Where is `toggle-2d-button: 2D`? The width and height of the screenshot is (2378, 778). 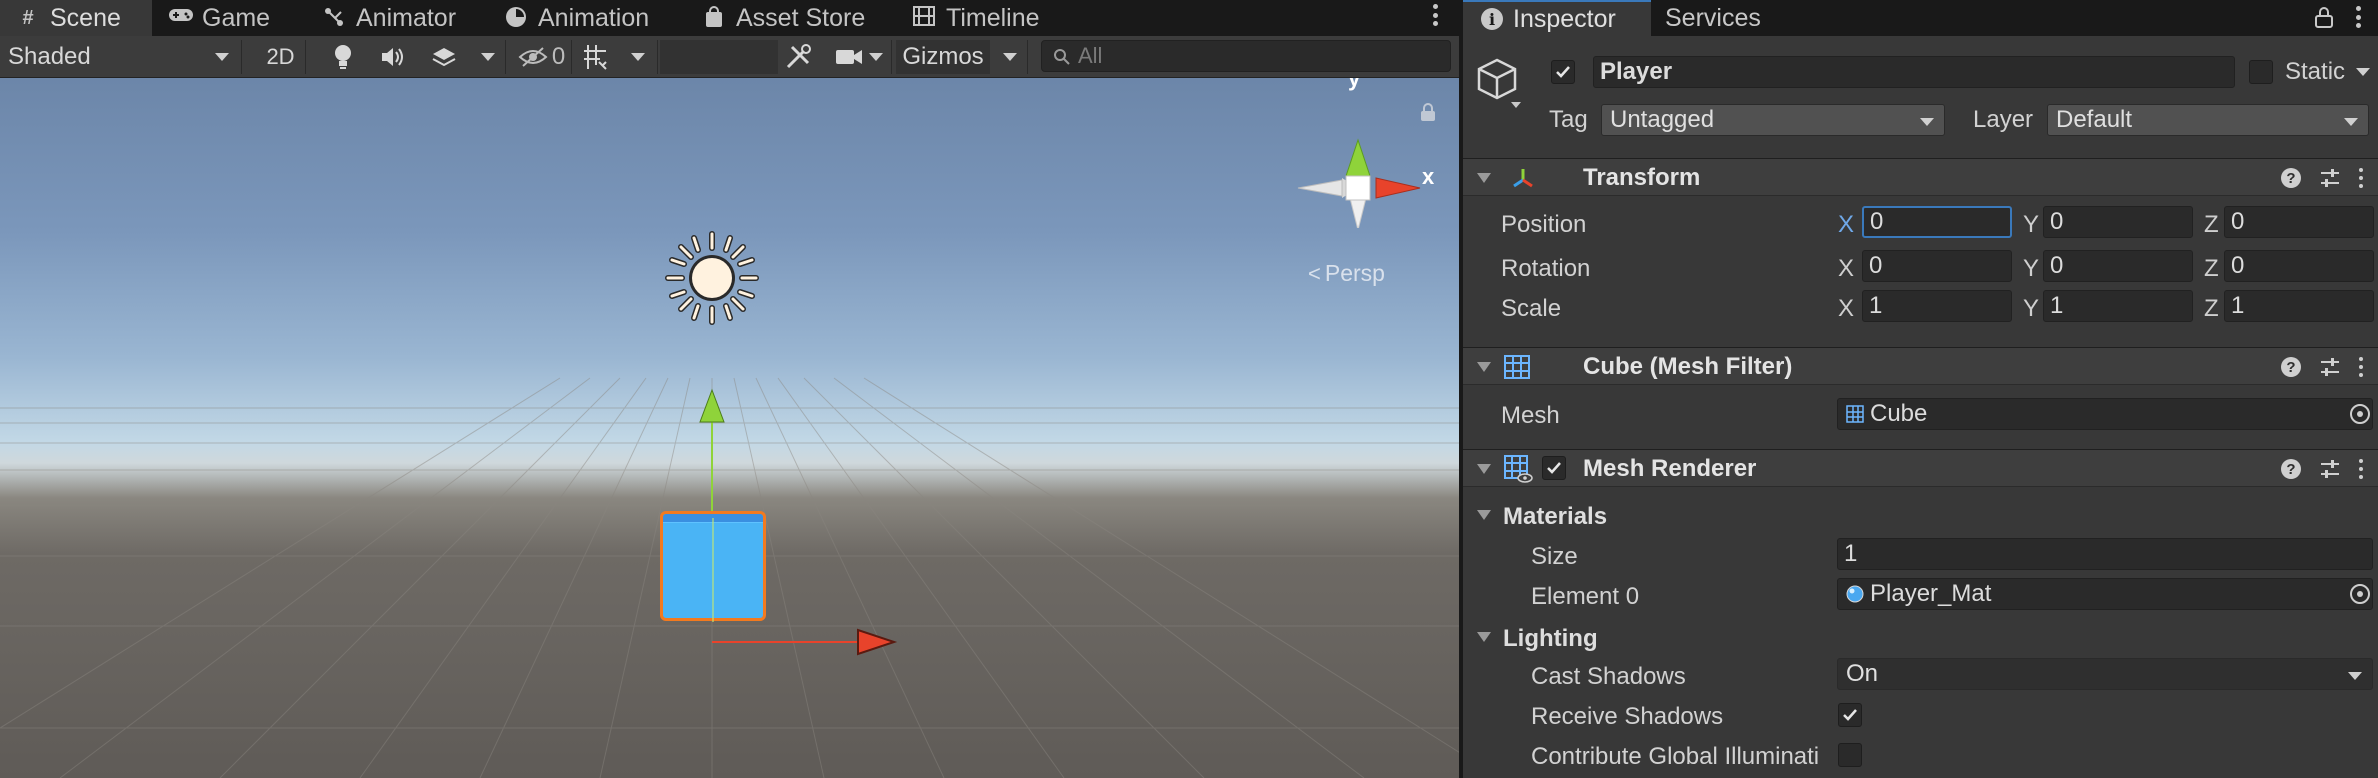 toggle-2d-button: 2D is located at coordinates (281, 57).